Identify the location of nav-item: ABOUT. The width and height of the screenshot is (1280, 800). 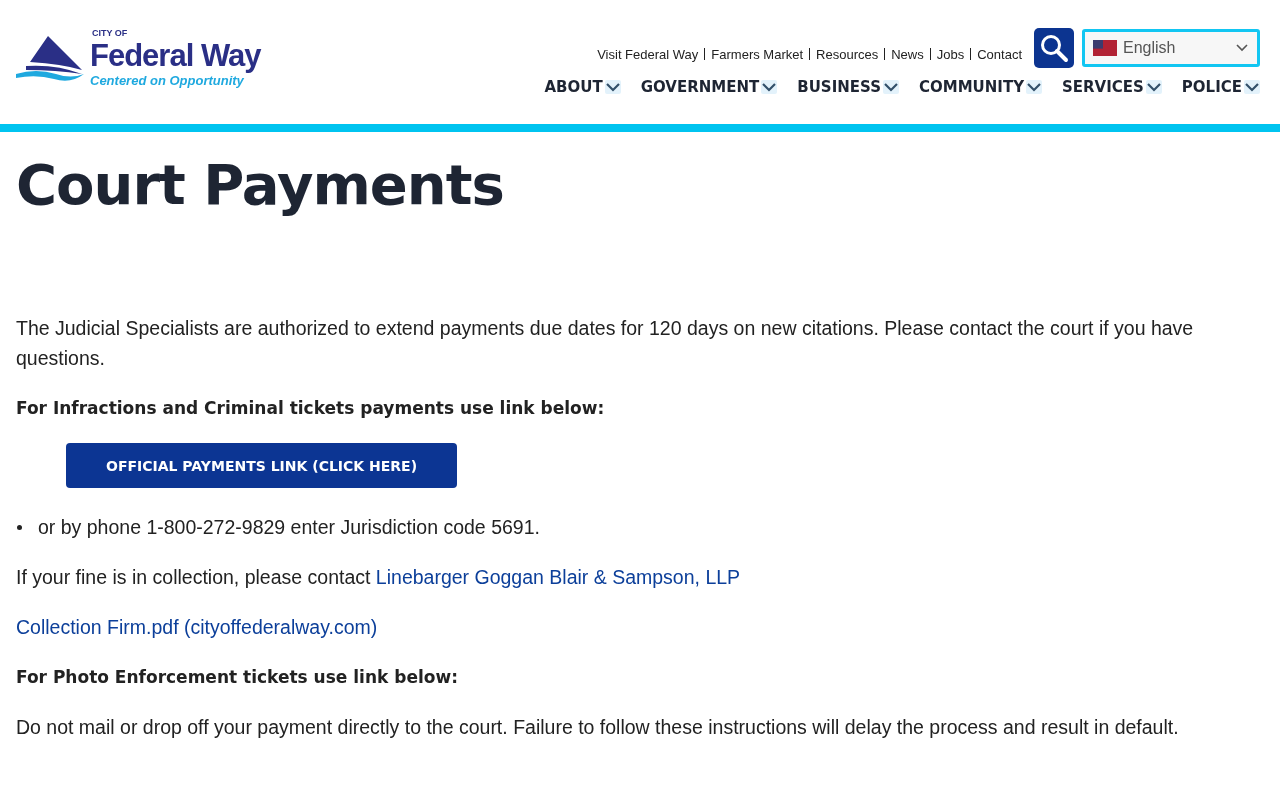
(582, 87).